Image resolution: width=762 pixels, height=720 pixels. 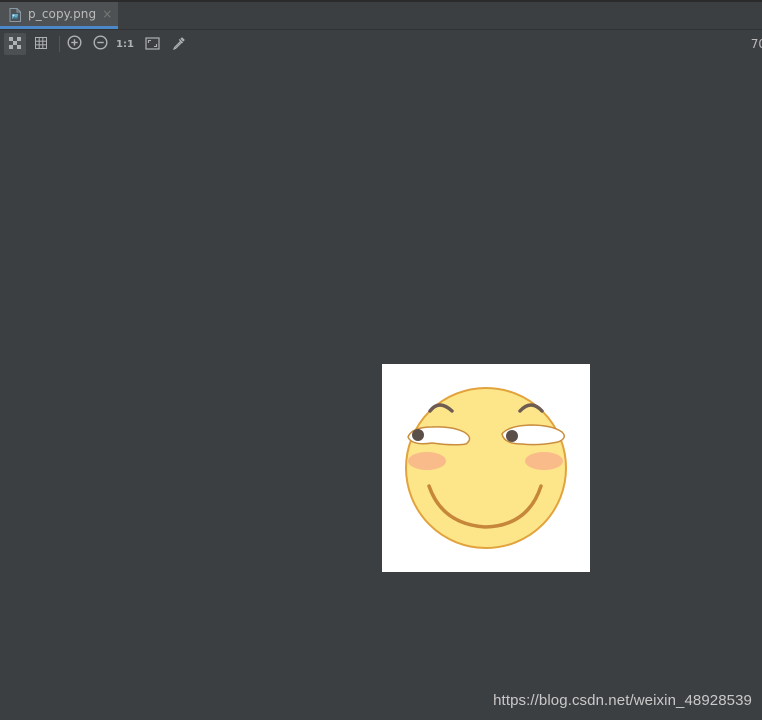 I want to click on color-picker-button, so click(x=179, y=44).